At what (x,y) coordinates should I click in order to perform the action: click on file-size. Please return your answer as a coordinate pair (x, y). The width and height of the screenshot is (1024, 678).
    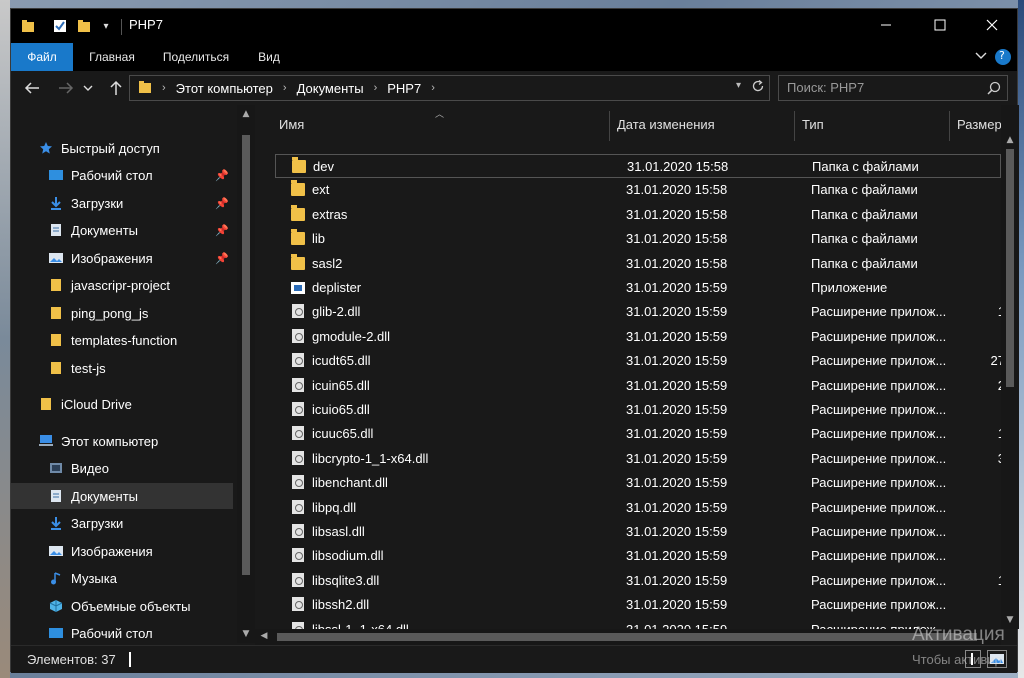
    Looking at the image, I should click on (983, 410).